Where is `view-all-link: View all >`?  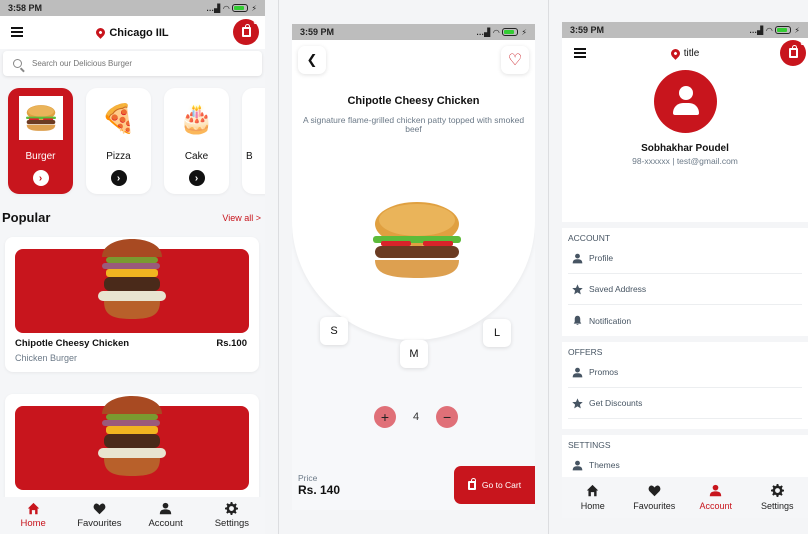
view-all-link: View all > is located at coordinates (241, 218).